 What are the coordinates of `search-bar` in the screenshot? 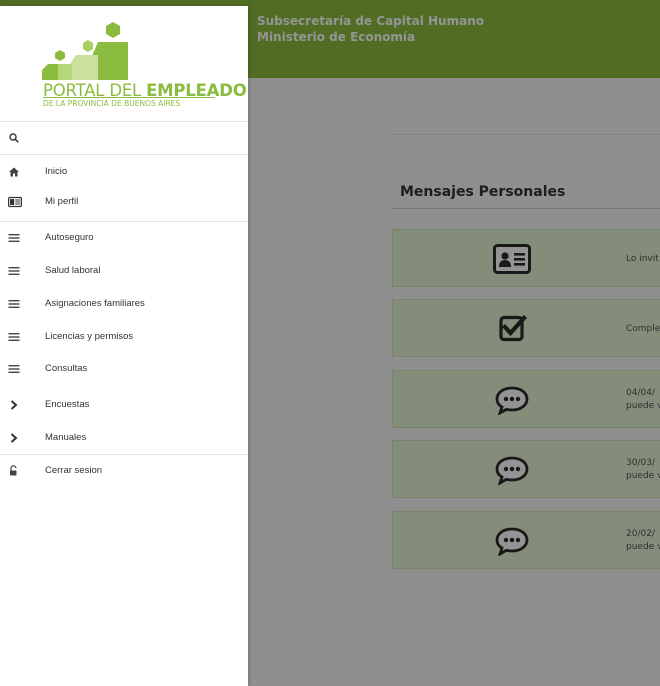 It's located at (124, 138).